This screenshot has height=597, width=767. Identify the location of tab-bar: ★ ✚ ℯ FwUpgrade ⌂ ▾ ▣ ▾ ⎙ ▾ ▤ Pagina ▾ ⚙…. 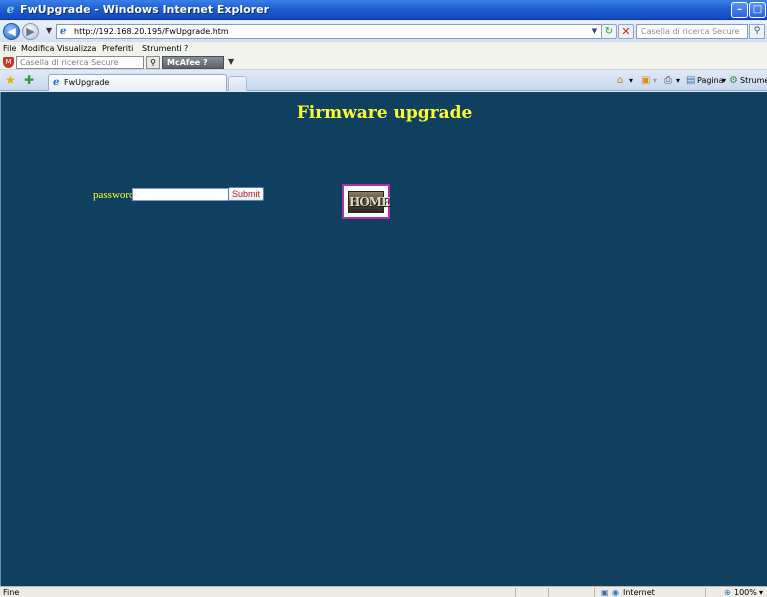
(383, 81).